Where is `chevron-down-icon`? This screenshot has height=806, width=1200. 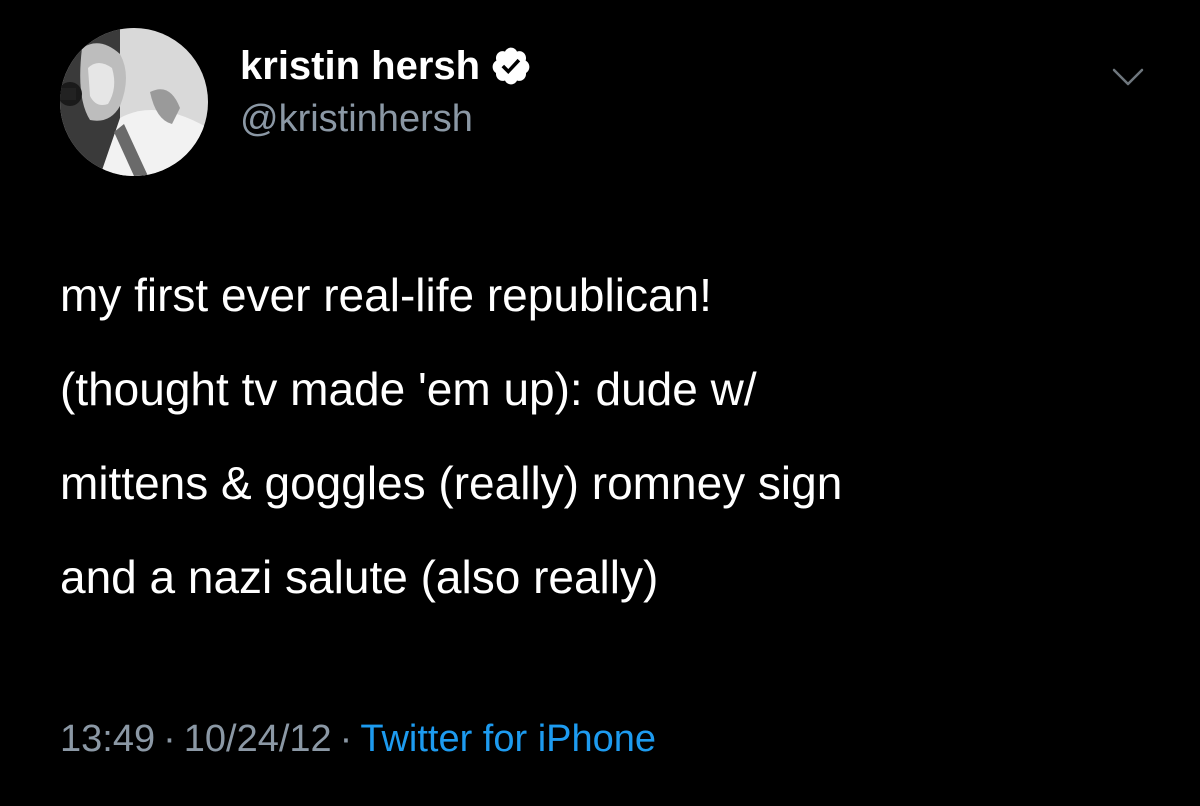 chevron-down-icon is located at coordinates (1128, 76).